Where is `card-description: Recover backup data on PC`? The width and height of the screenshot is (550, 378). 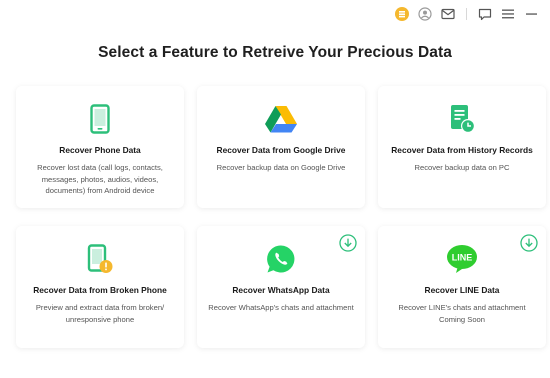 card-description: Recover backup data on PC is located at coordinates (462, 167).